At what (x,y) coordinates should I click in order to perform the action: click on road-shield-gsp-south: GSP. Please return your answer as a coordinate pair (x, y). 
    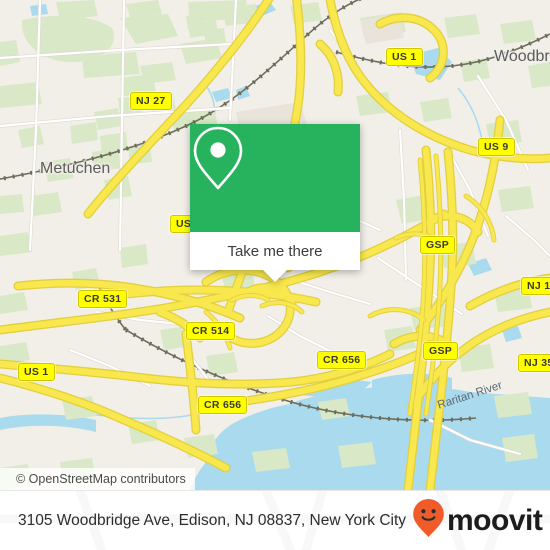
    Looking at the image, I should click on (441, 351).